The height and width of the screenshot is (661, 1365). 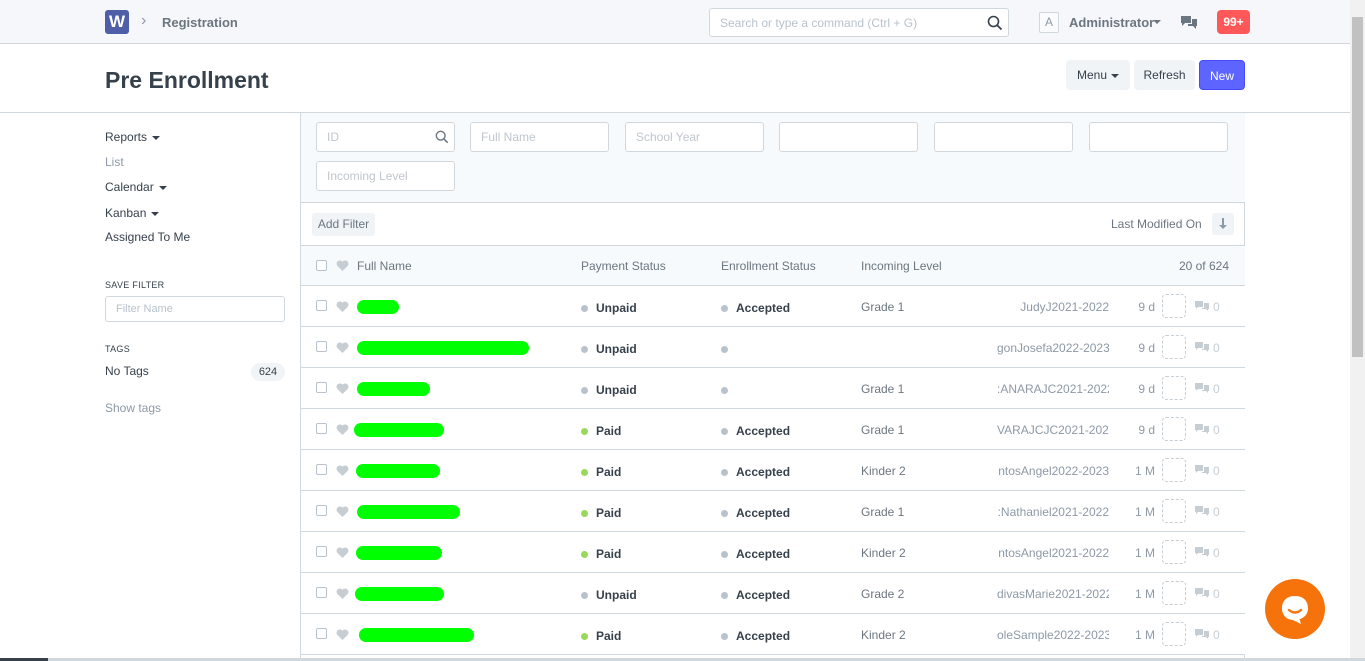 What do you see at coordinates (114, 162) in the screenshot?
I see `sidebar-item-list: List` at bounding box center [114, 162].